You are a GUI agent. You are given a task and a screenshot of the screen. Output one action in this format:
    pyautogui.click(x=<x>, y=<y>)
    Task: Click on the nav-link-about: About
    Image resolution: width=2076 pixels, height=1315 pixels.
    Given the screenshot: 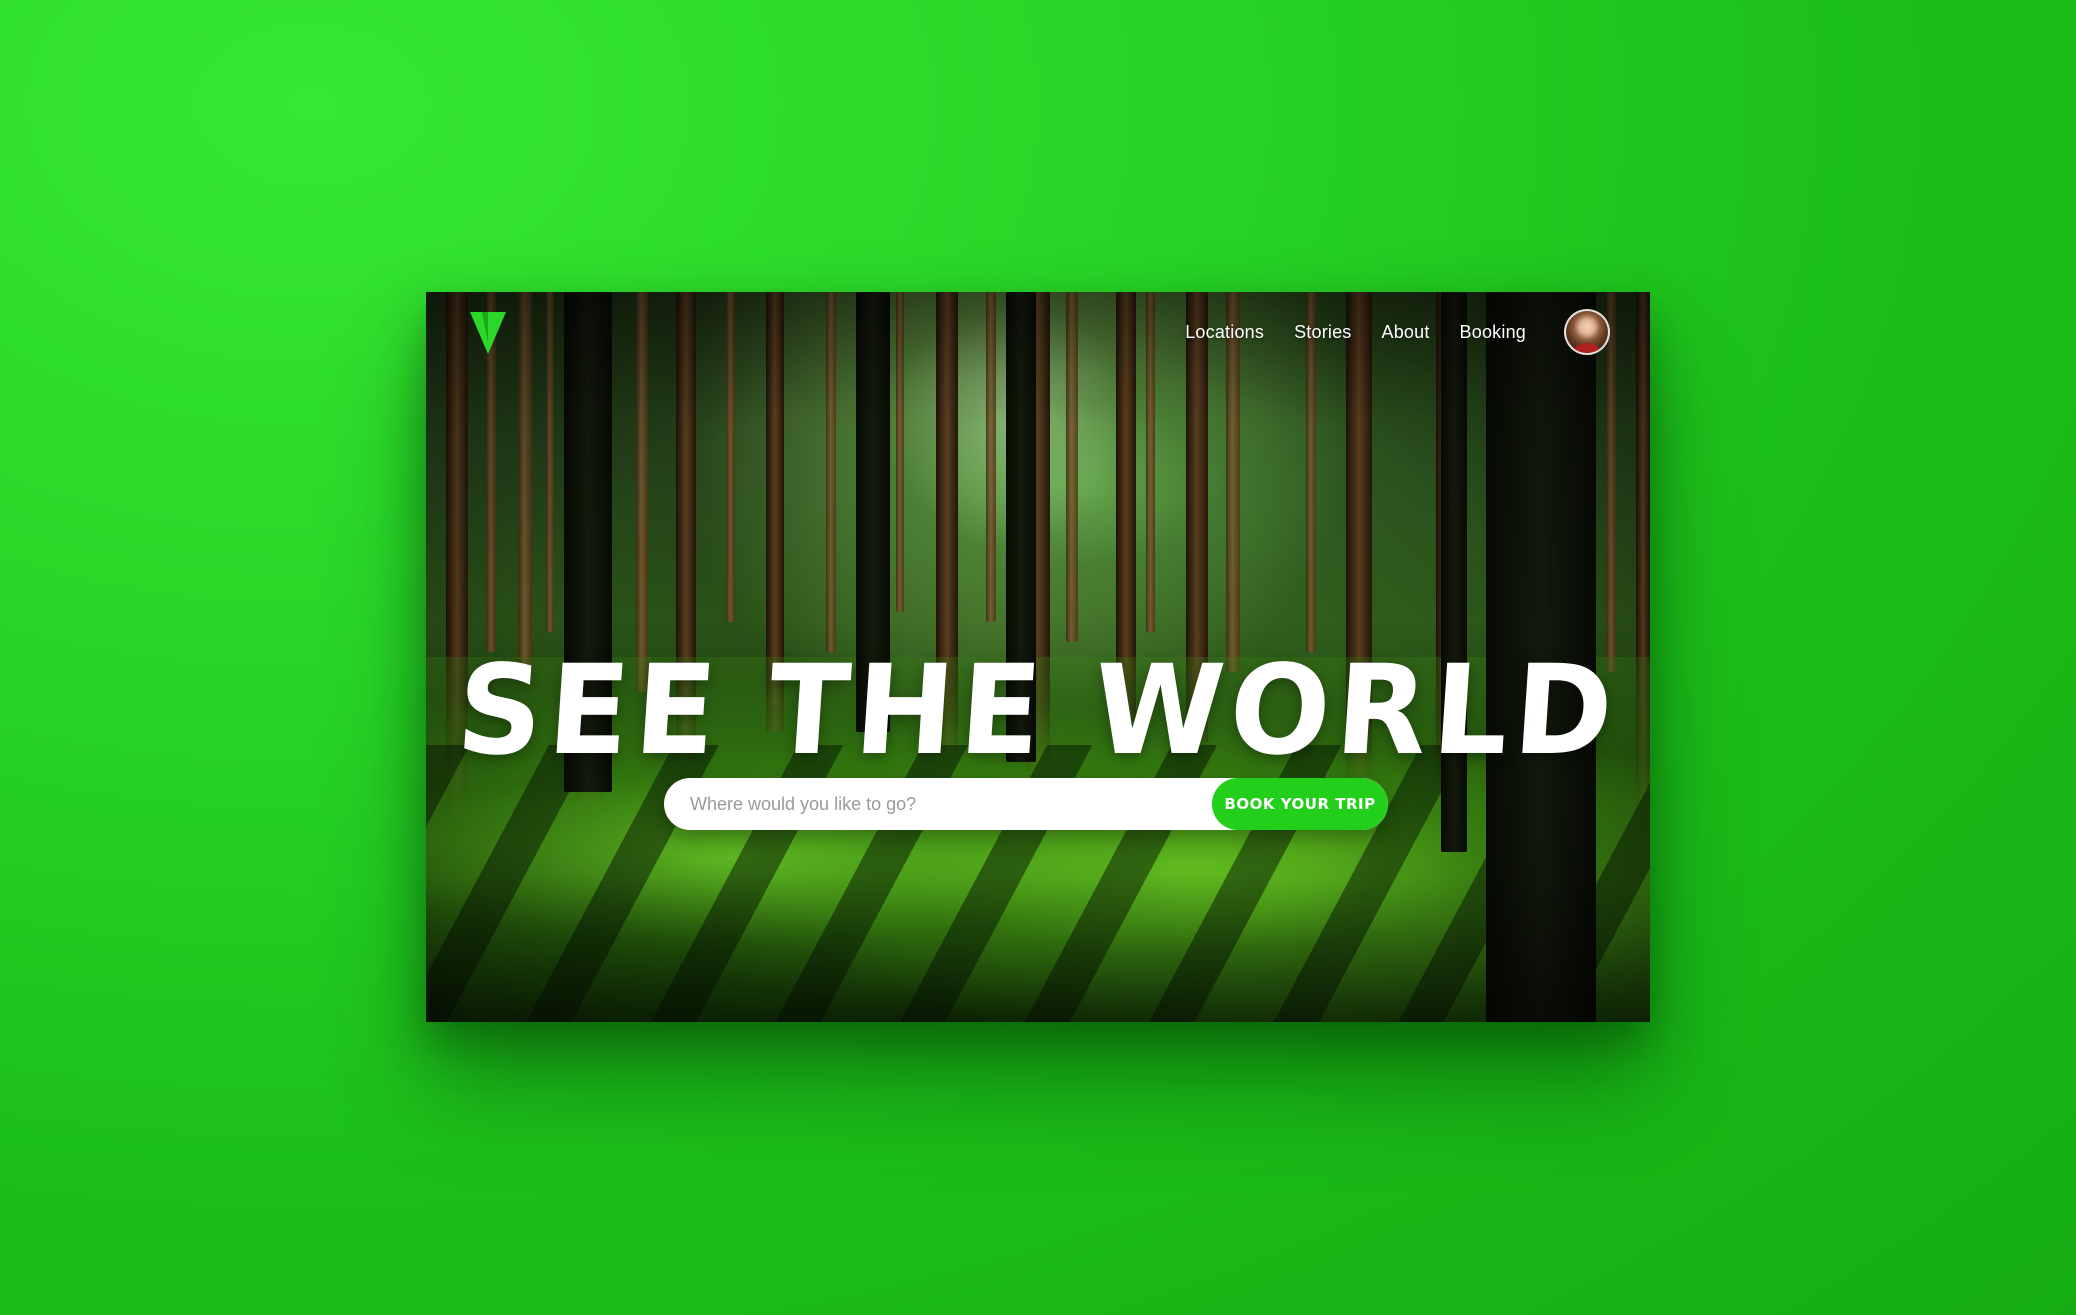 What is the action you would take?
    pyautogui.click(x=1406, y=332)
    